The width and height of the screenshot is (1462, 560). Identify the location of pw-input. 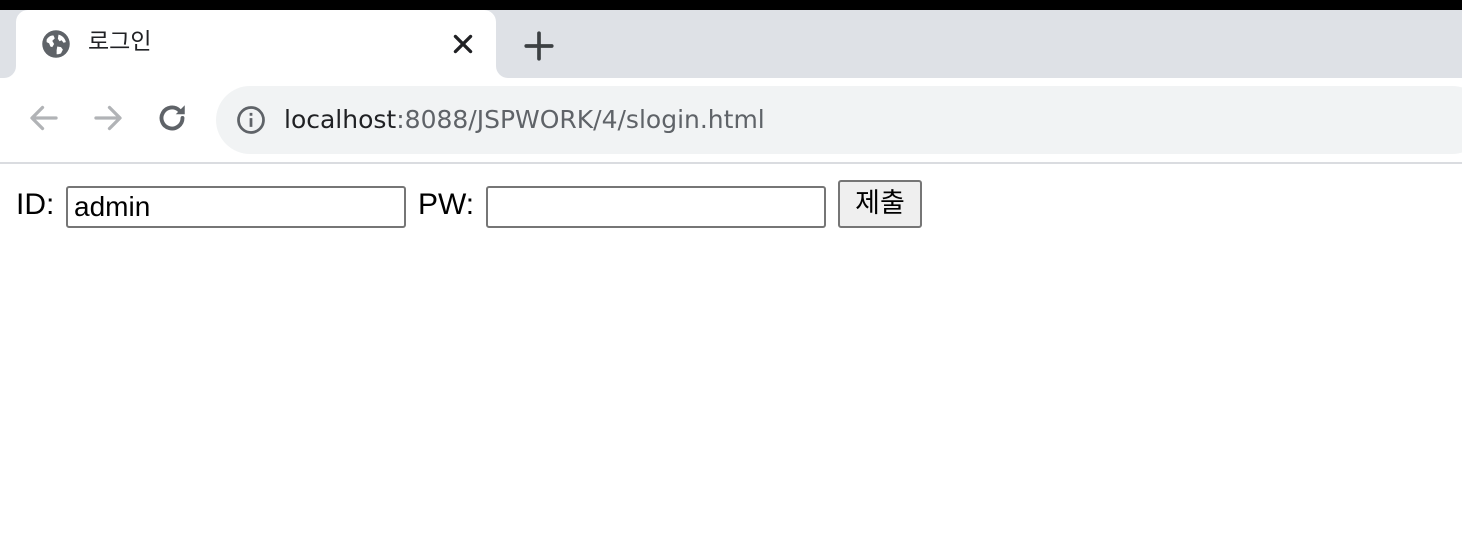
(656, 207).